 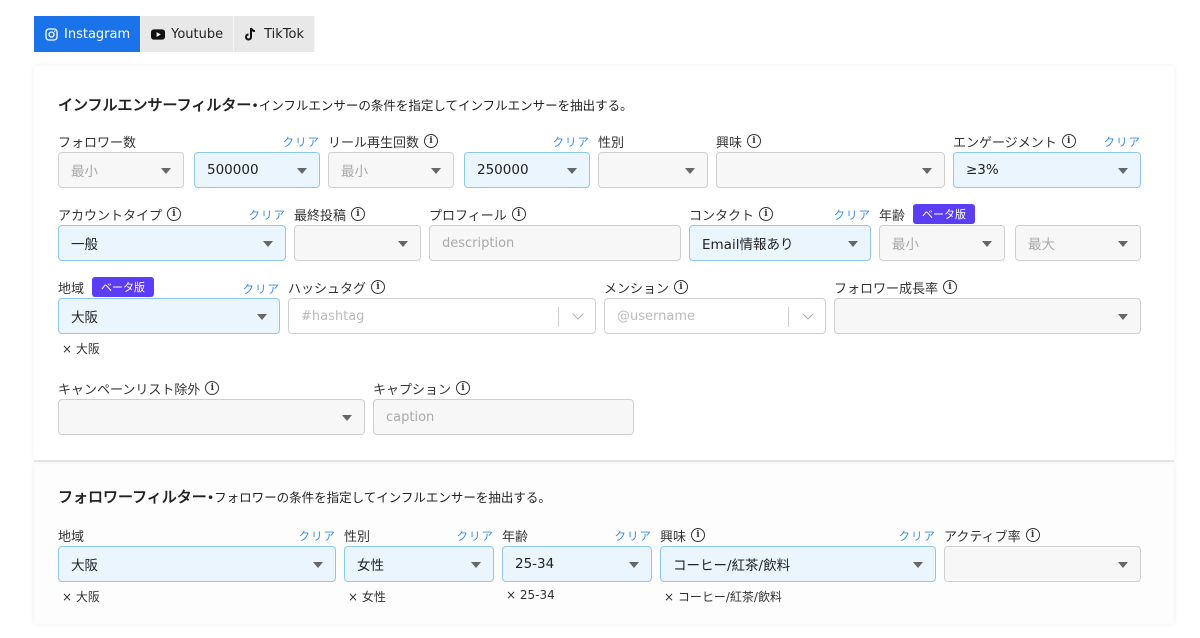 I want to click on region-select: 大阪, so click(x=169, y=316).